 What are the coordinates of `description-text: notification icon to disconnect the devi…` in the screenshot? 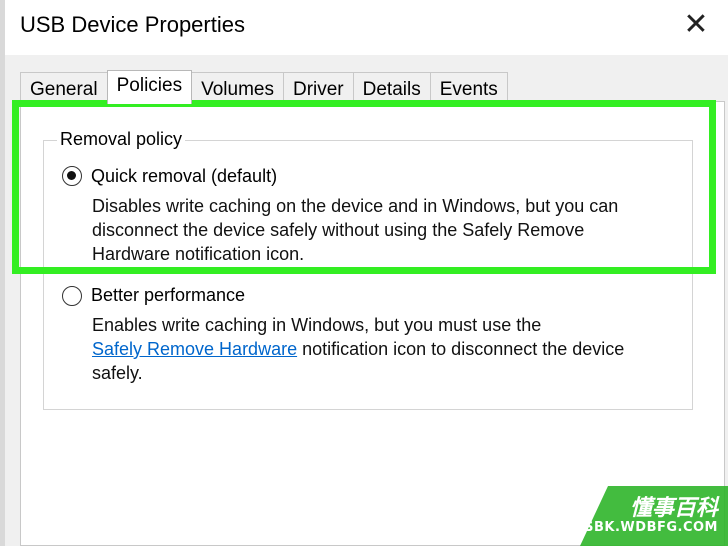 It's located at (461, 349).